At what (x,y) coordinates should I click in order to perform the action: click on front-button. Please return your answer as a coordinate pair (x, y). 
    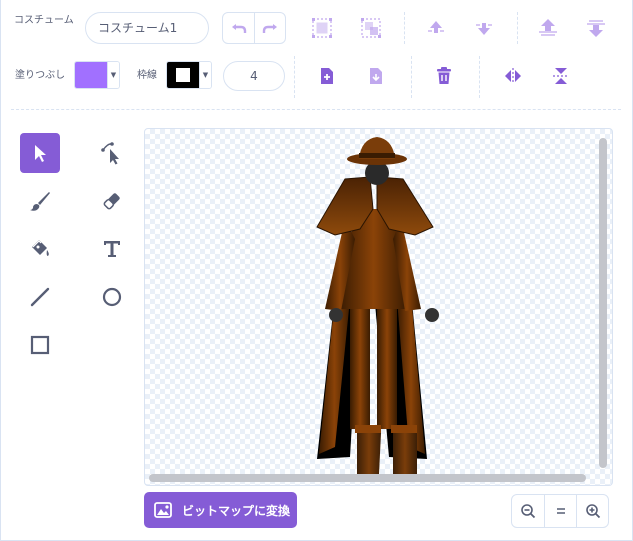
    Looking at the image, I should click on (548, 28).